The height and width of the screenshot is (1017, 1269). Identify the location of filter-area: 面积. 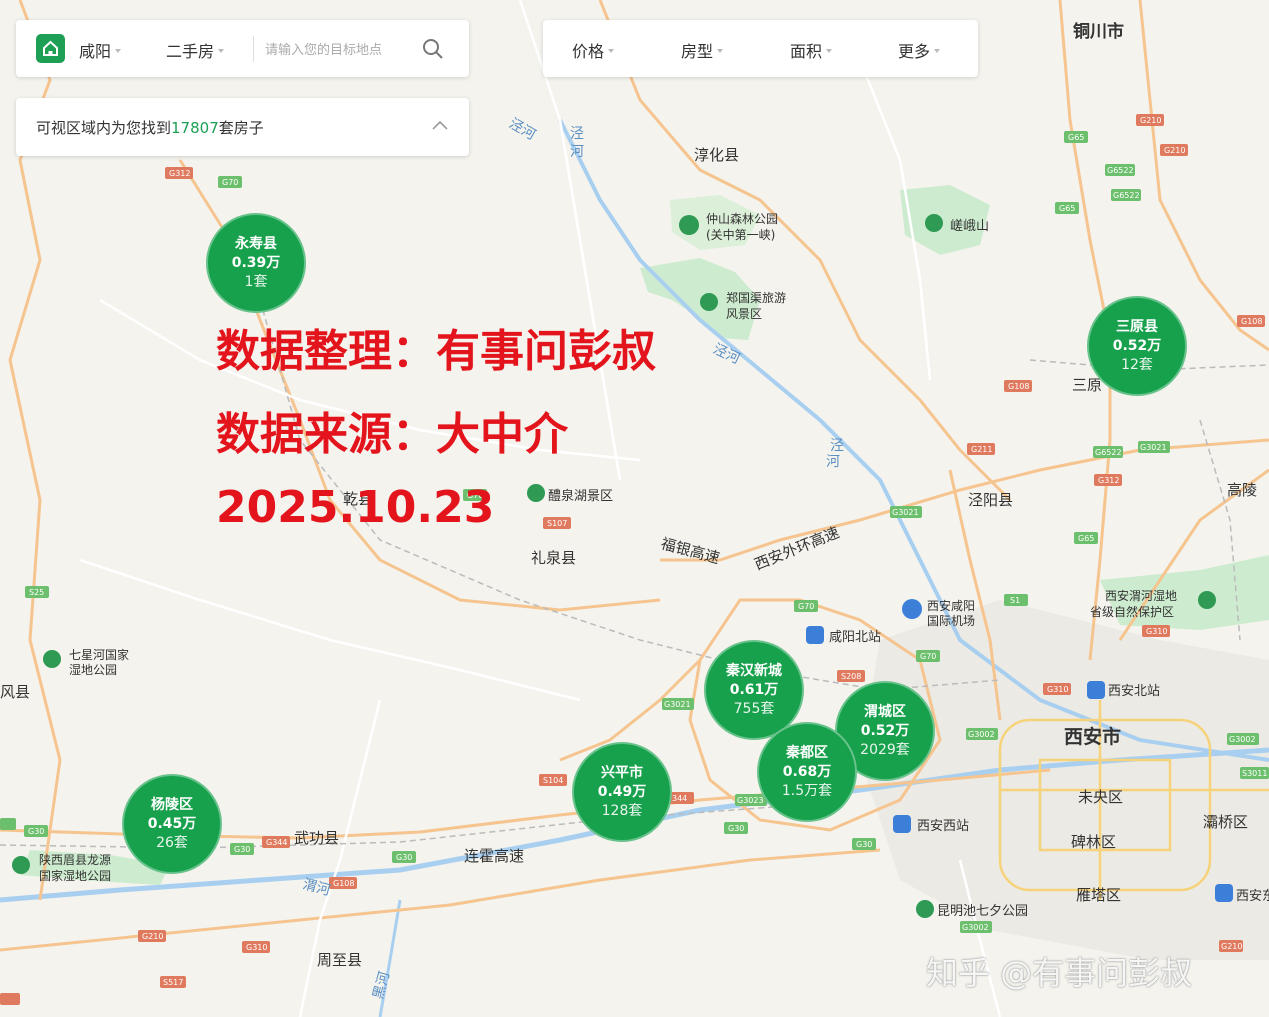
(811, 50).